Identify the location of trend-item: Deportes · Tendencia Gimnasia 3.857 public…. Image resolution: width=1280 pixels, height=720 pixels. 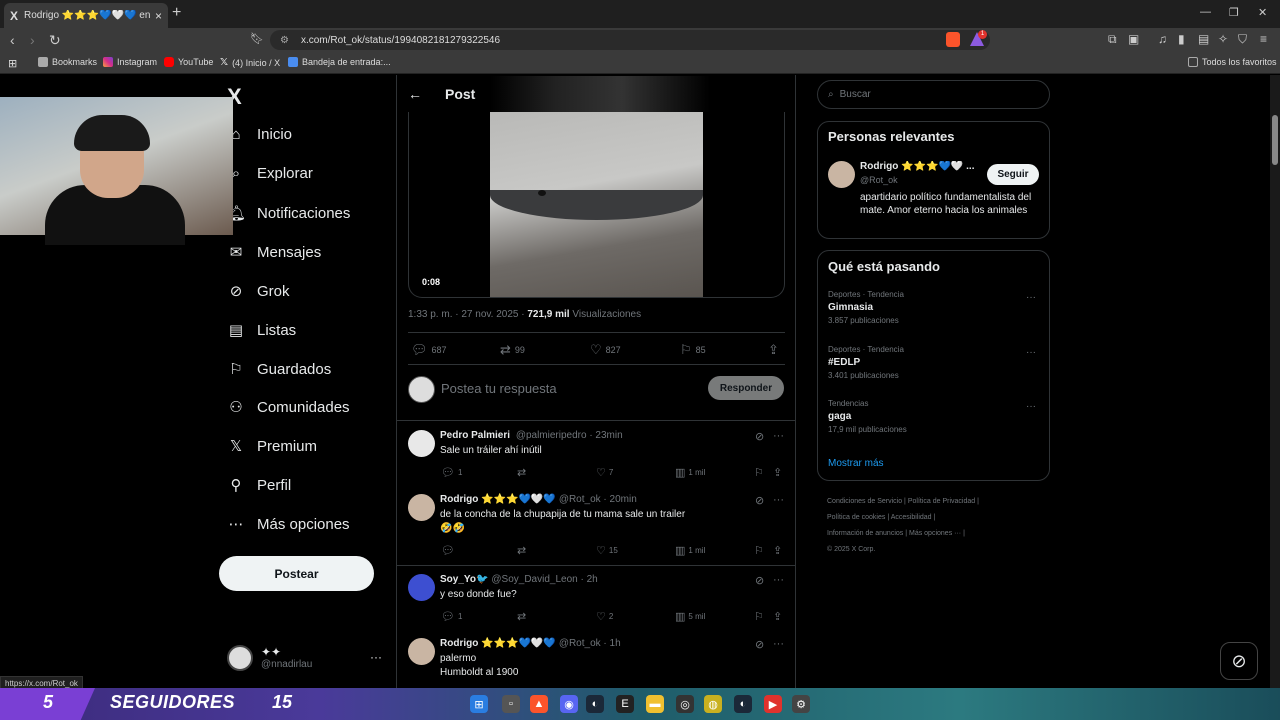
(933, 307).